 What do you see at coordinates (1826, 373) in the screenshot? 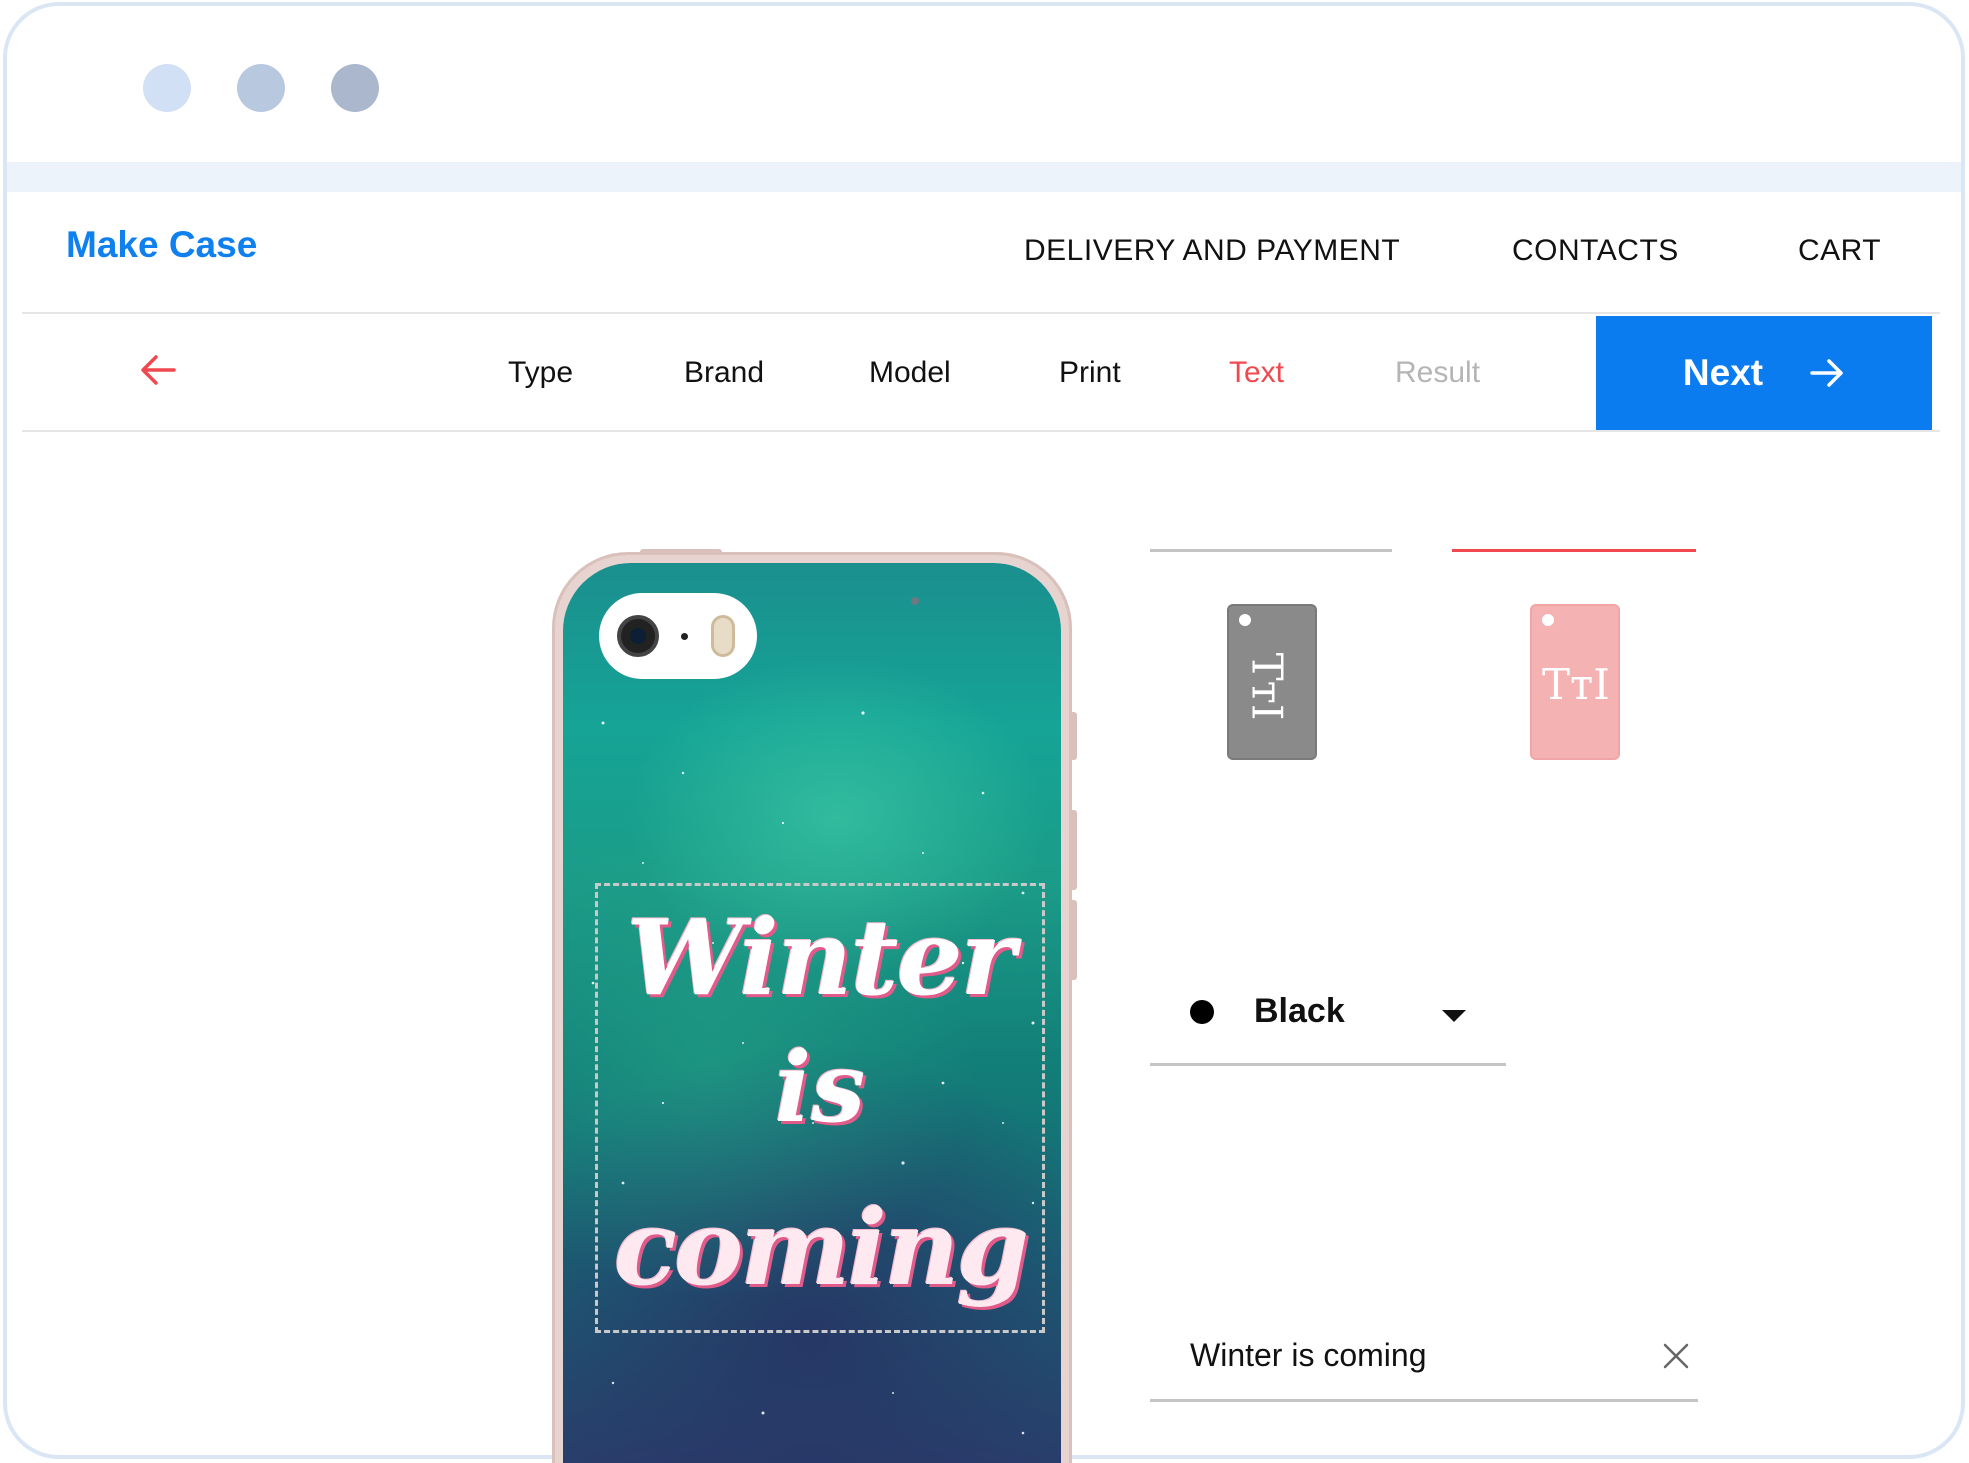
I see `arrow-right-icon` at bounding box center [1826, 373].